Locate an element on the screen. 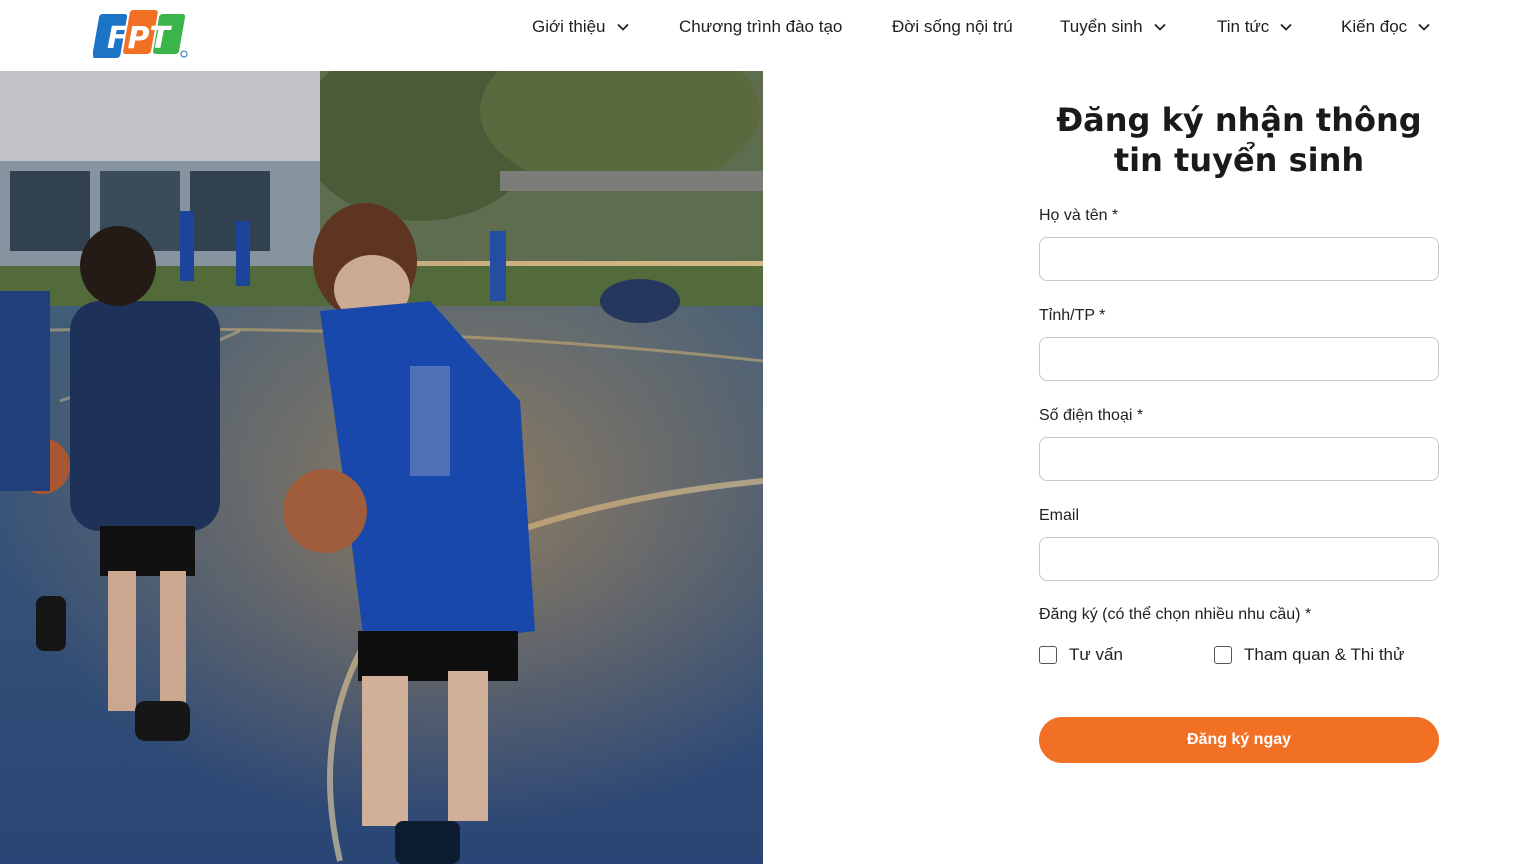  nav-item-label: Tuyển sinh is located at coordinates (1101, 26).